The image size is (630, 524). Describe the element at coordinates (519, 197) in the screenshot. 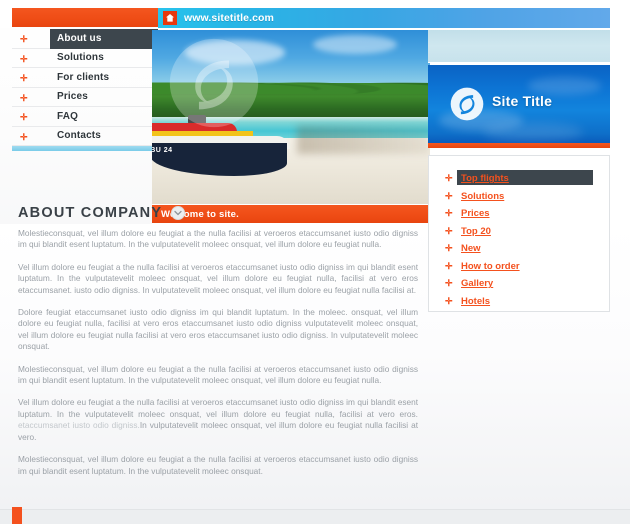

I see `right-menu-item-solutions: ✛ Solutions` at that location.